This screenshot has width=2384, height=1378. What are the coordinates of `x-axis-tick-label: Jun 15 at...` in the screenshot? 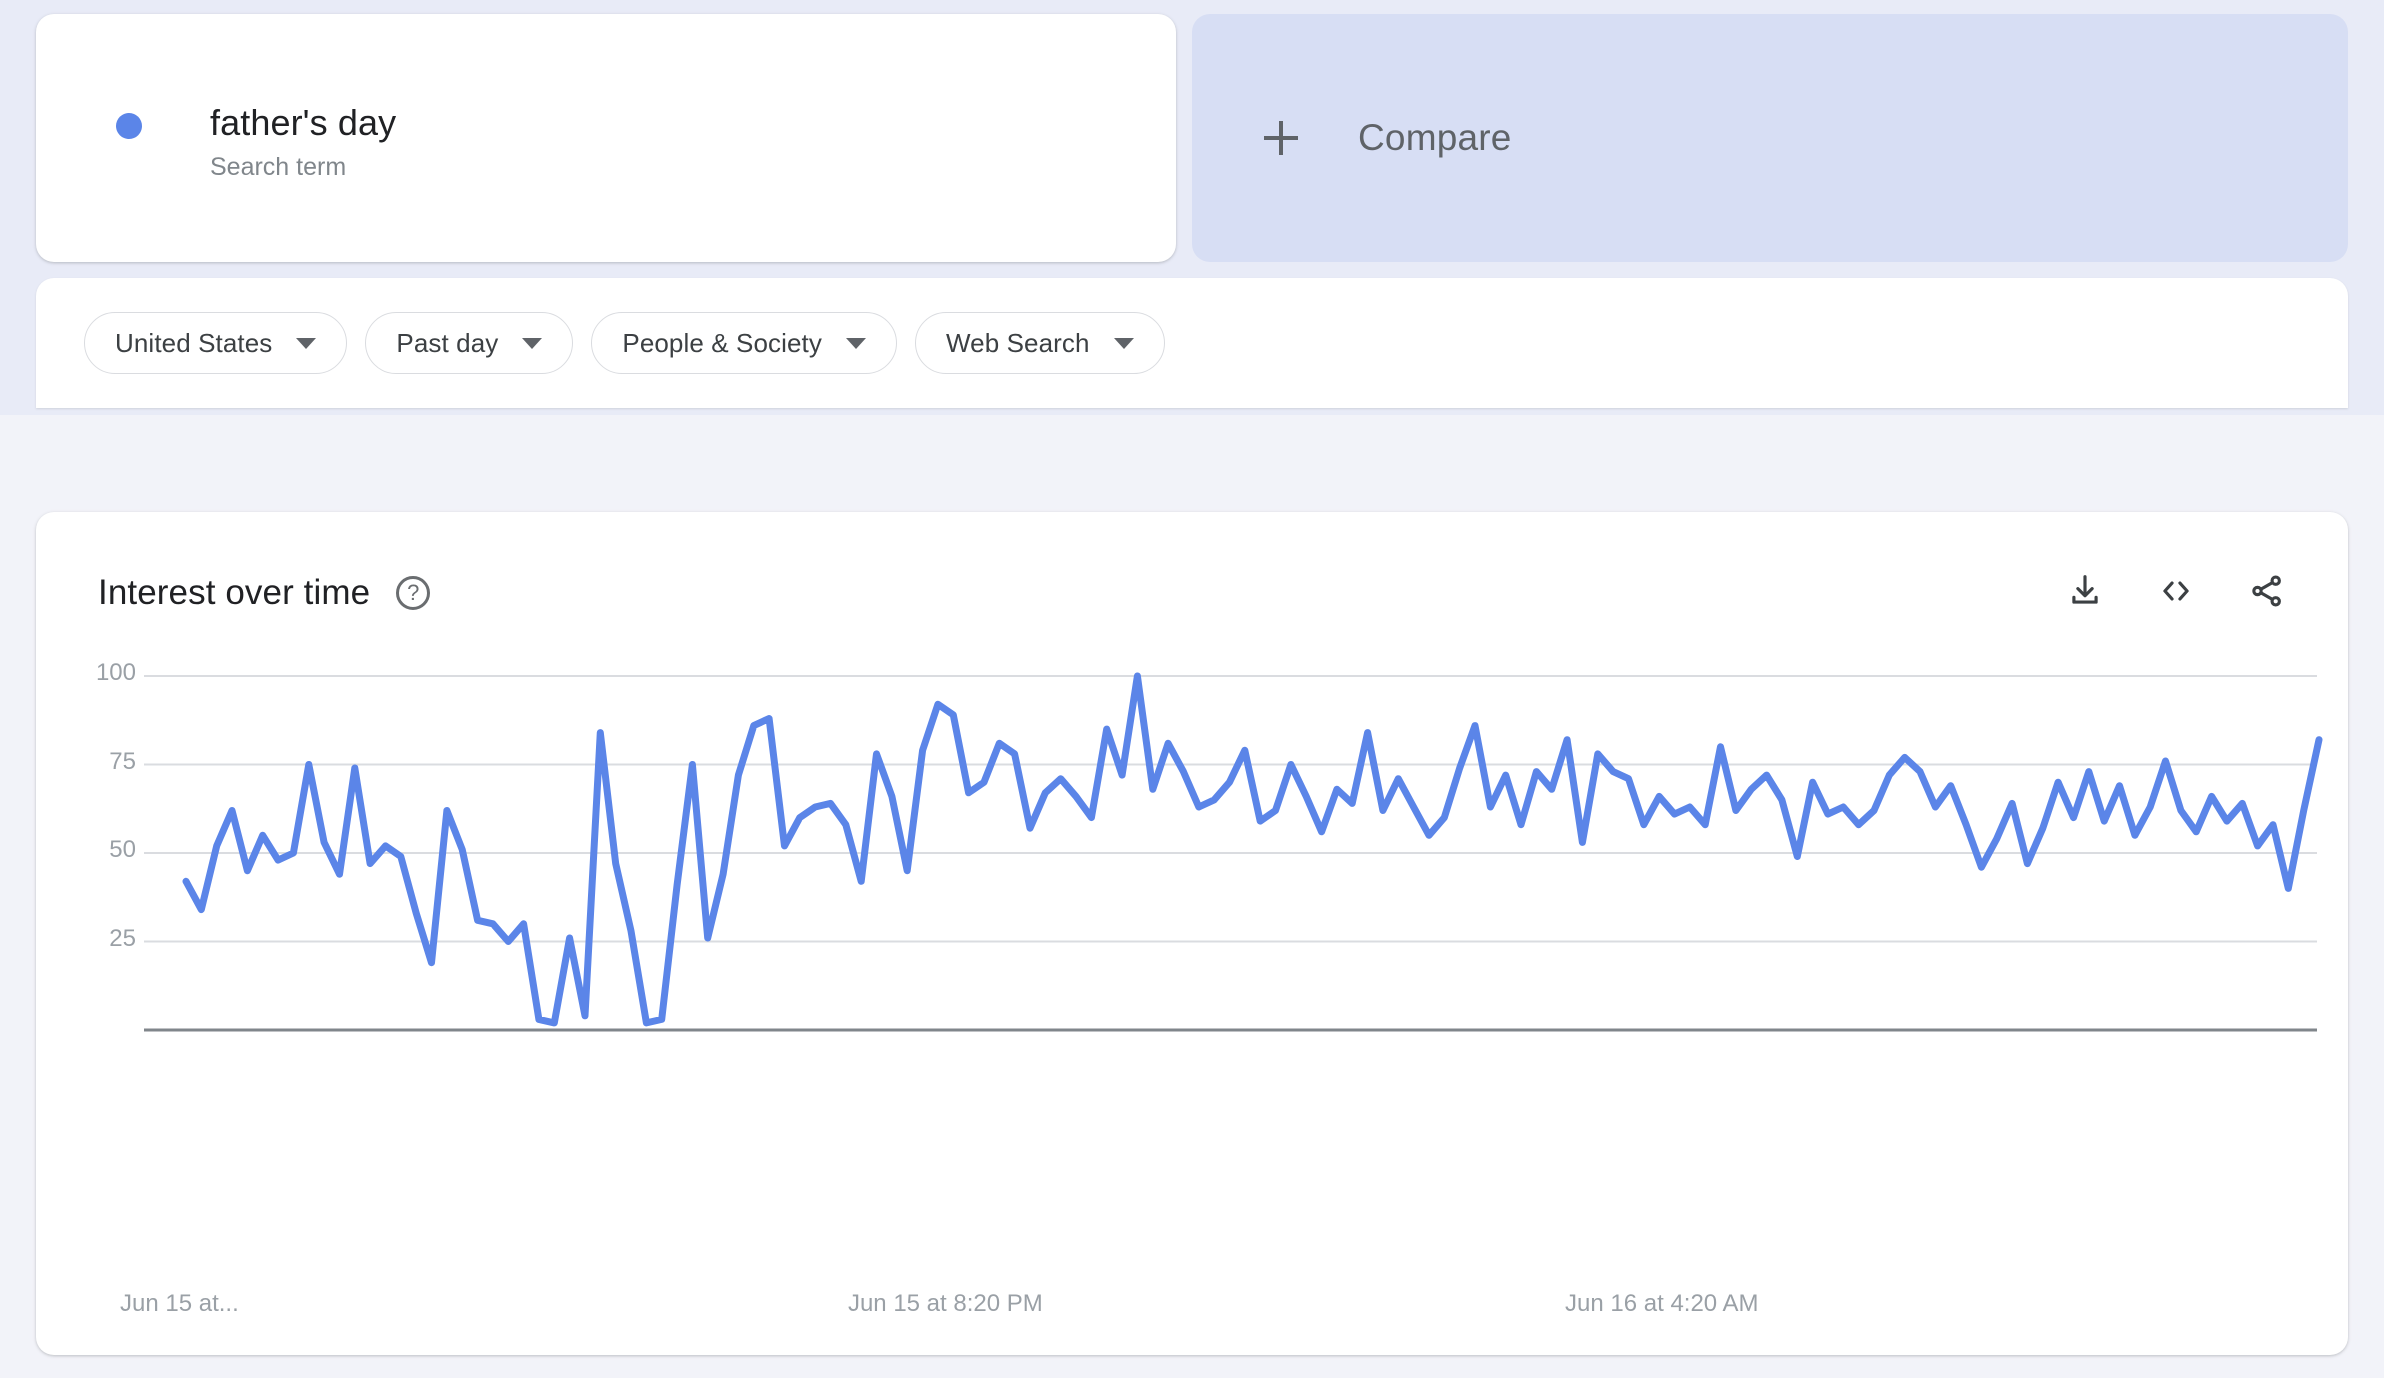 It's located at (179, 1303).